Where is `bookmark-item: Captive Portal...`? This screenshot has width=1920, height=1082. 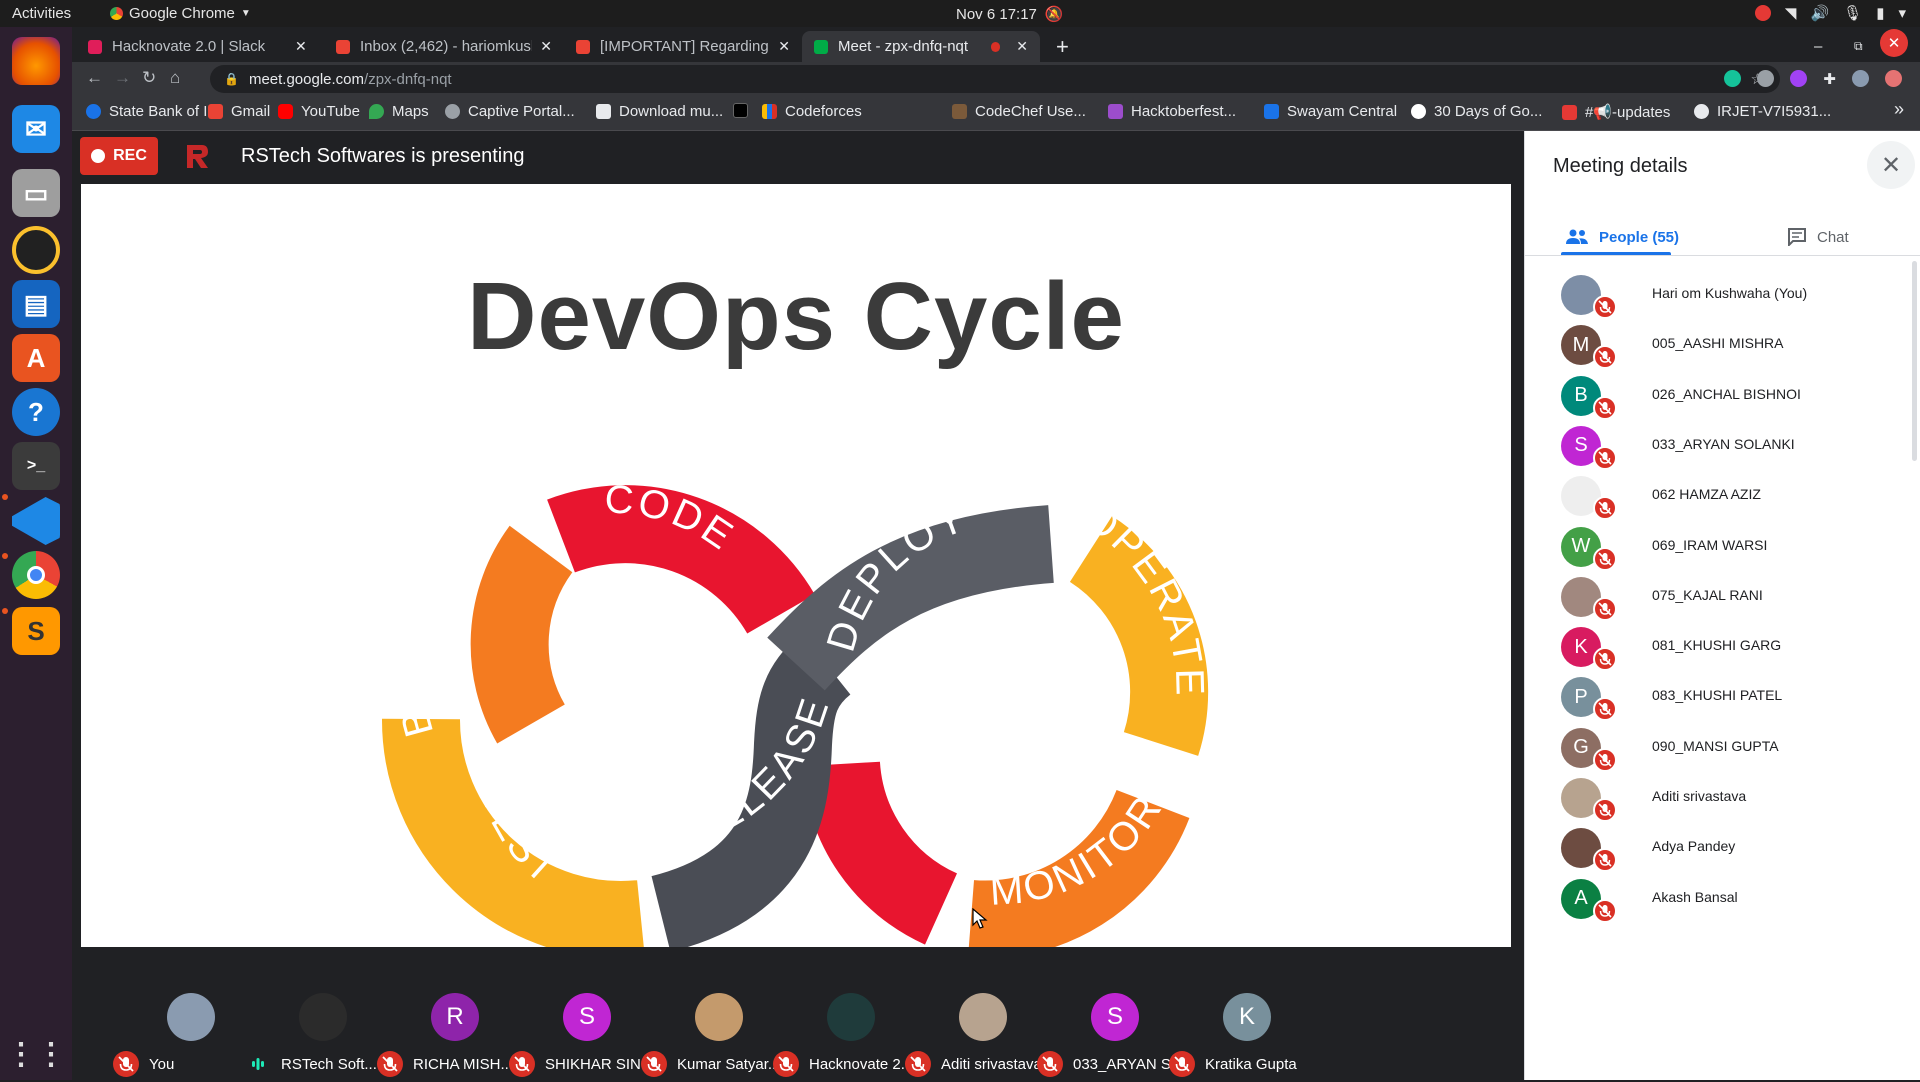
bookmark-item: Captive Portal... is located at coordinates (510, 111).